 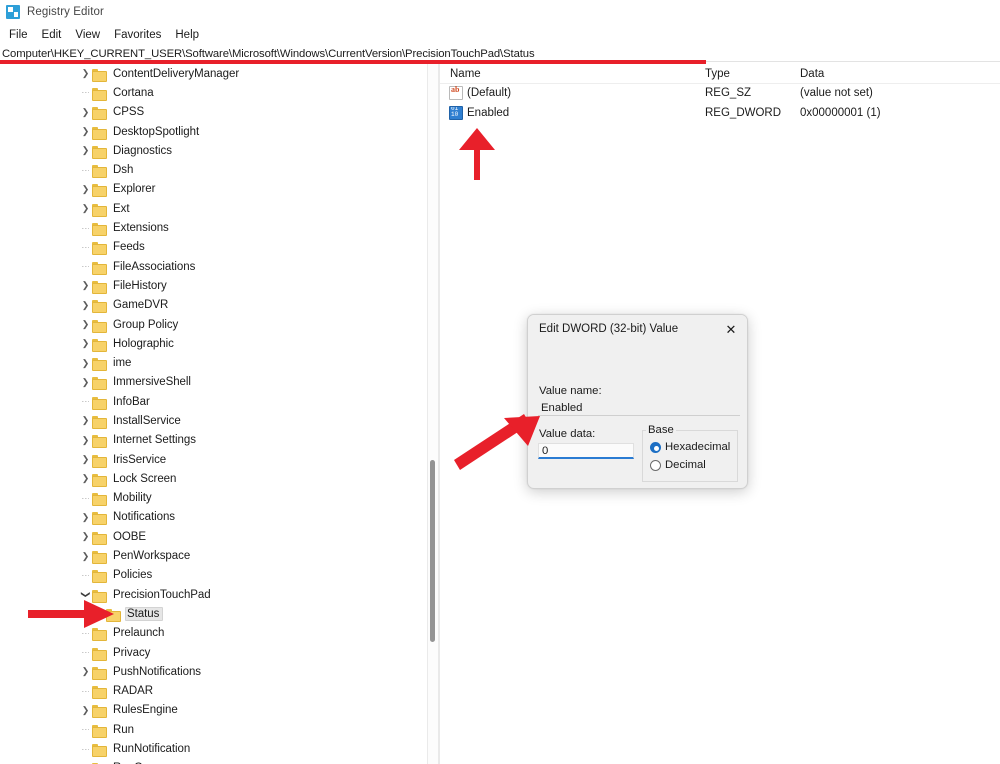 I want to click on tree-item-filehistory: ❯ FileHistory, so click(x=215, y=285).